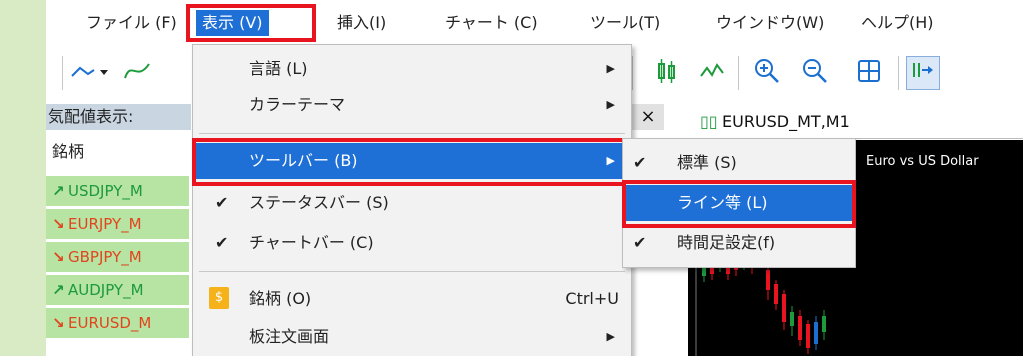 This screenshot has height=356, width=1023. I want to click on menu-insert: 挿入(I), so click(361, 23).